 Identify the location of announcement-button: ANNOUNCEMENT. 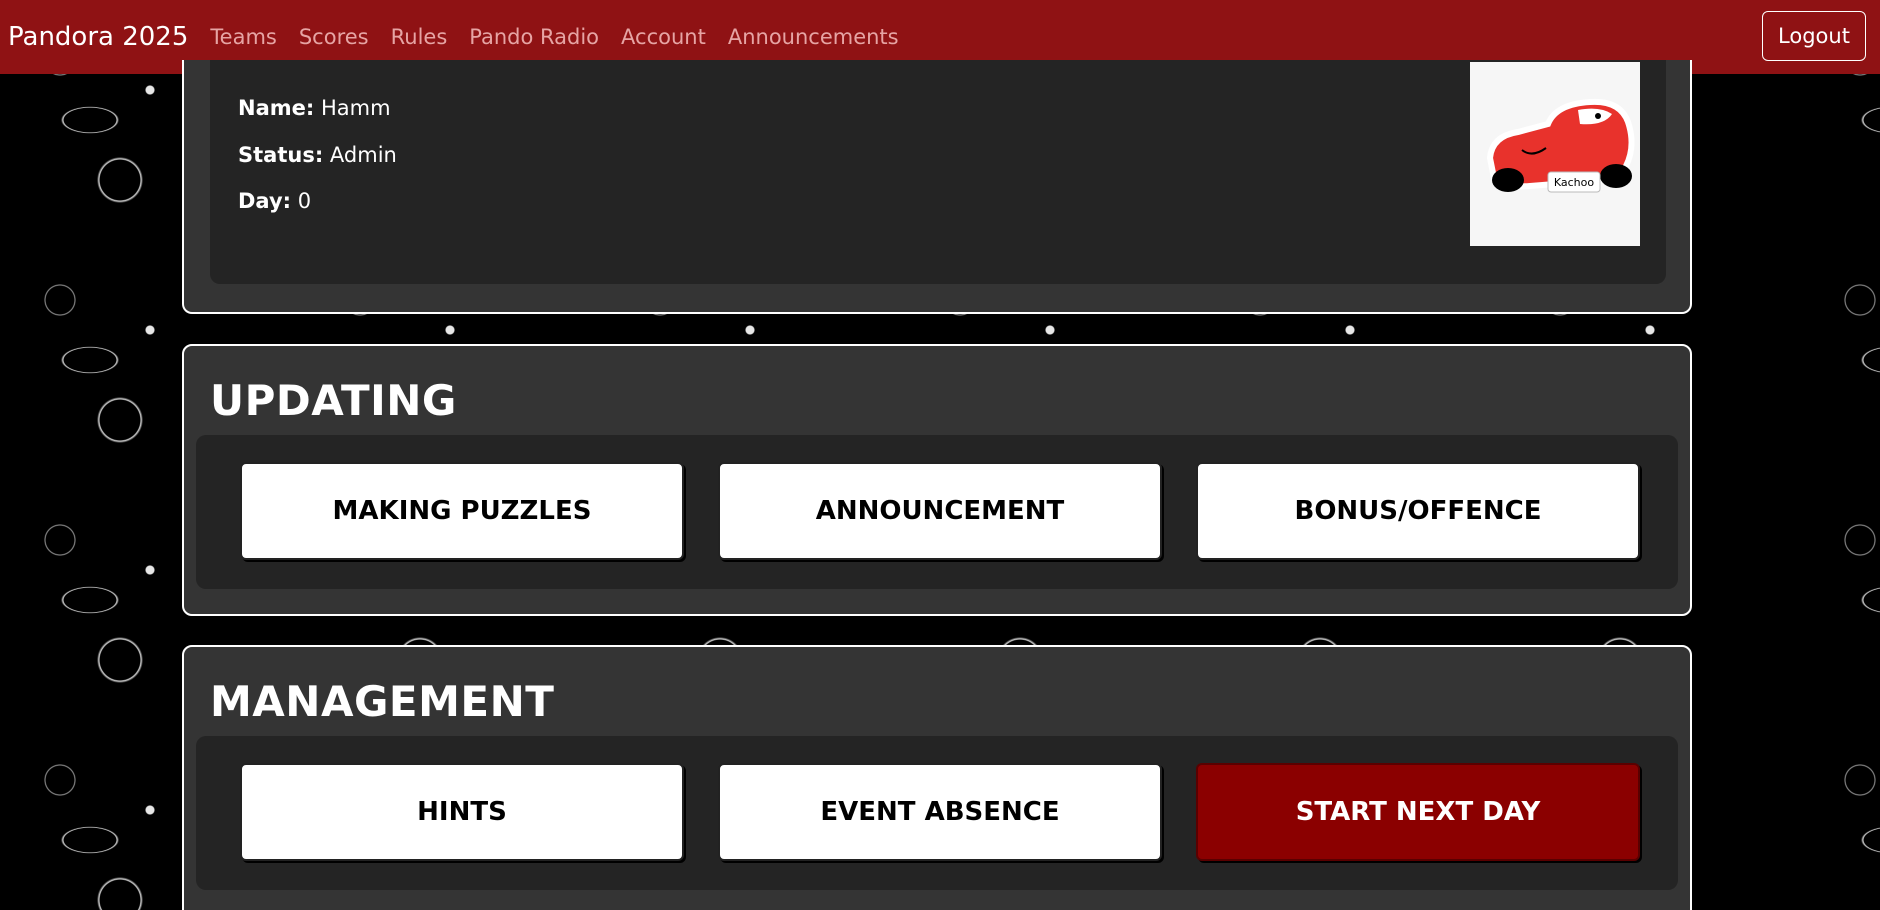
(940, 511).